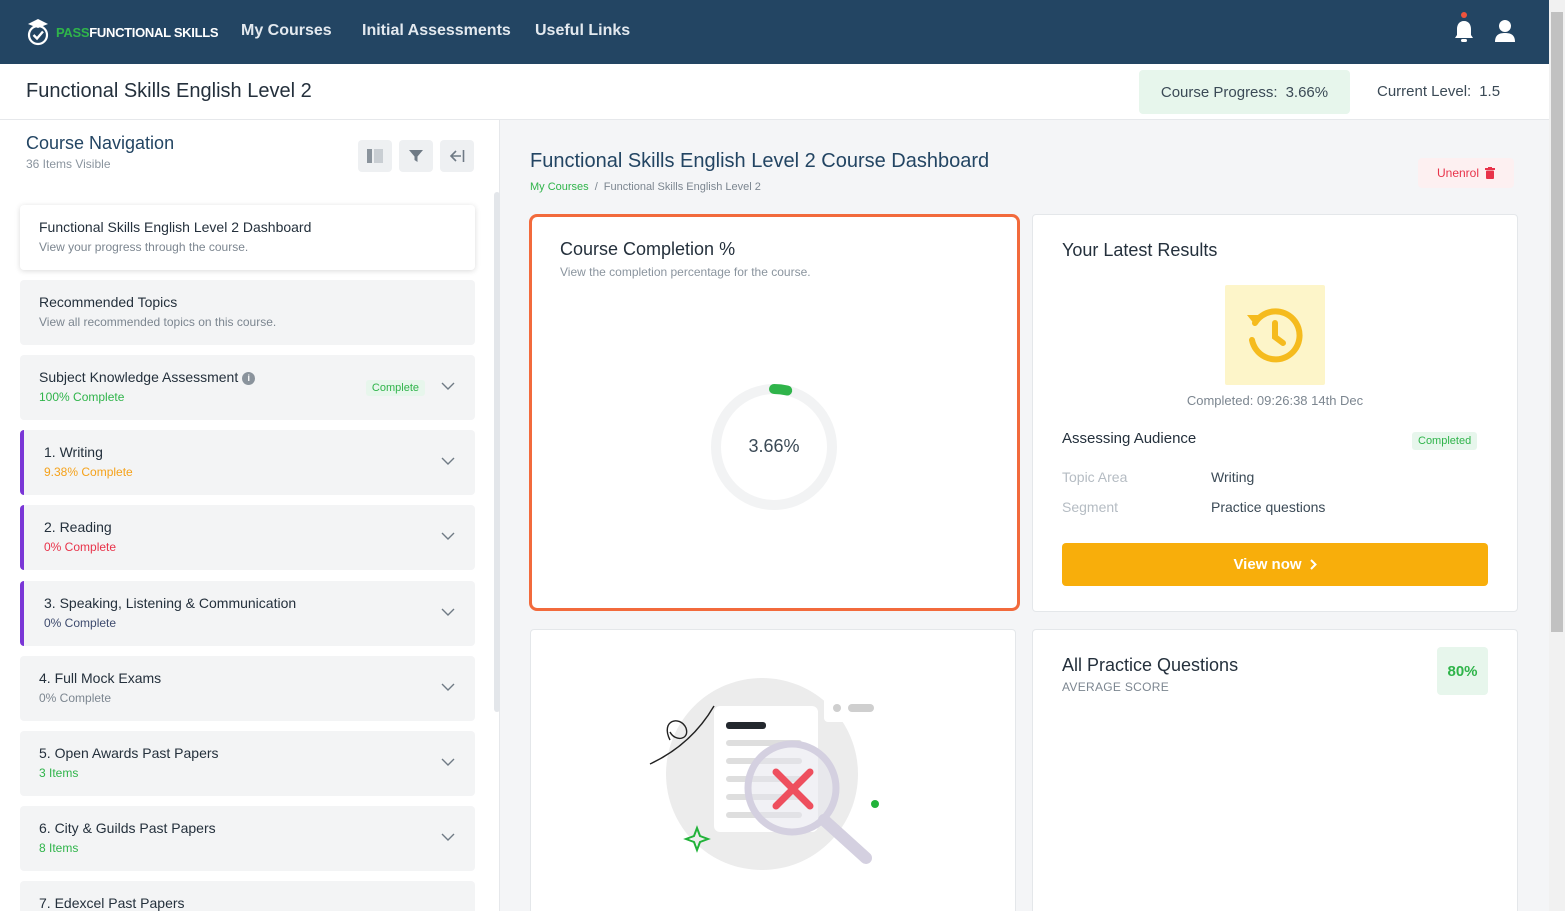 The width and height of the screenshot is (1565, 911). I want to click on current-level-label: Current Level:, so click(1424, 91).